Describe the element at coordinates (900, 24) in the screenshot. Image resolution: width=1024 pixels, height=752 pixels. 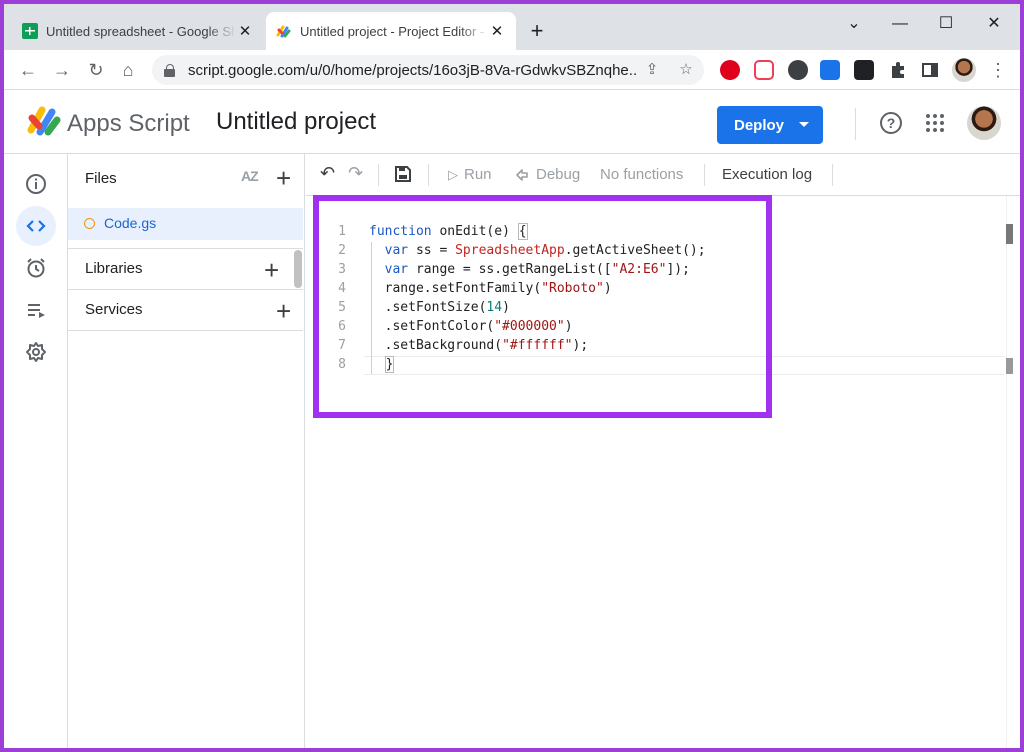
I see `minimize-button: —` at that location.